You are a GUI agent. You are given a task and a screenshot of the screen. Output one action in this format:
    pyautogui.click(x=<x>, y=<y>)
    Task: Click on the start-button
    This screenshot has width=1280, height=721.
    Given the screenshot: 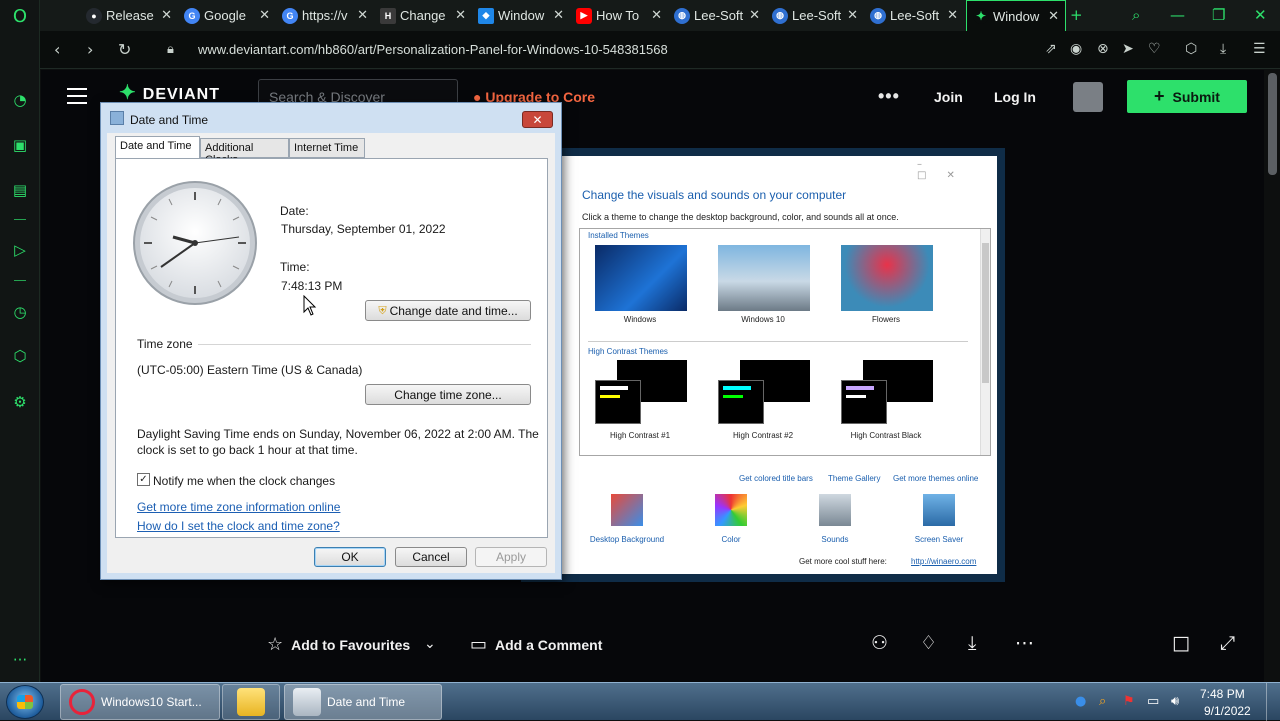 What is the action you would take?
    pyautogui.click(x=25, y=702)
    